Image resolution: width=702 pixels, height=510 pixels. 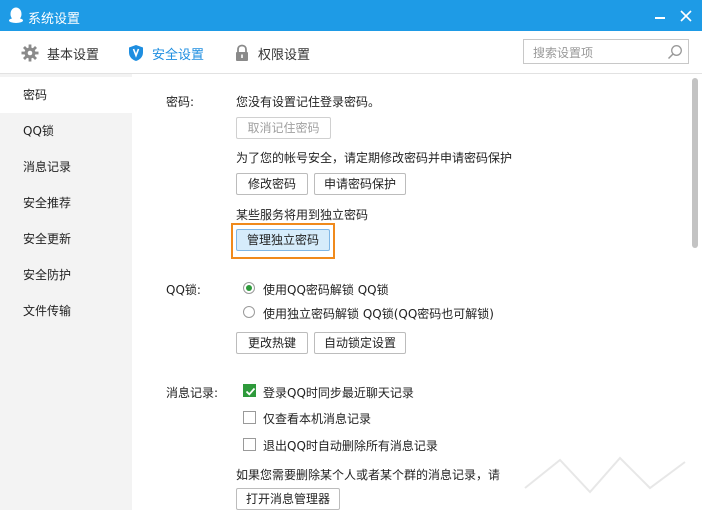 What do you see at coordinates (66, 131) in the screenshot?
I see `sidebar-item-qqlock: QQ锁` at bounding box center [66, 131].